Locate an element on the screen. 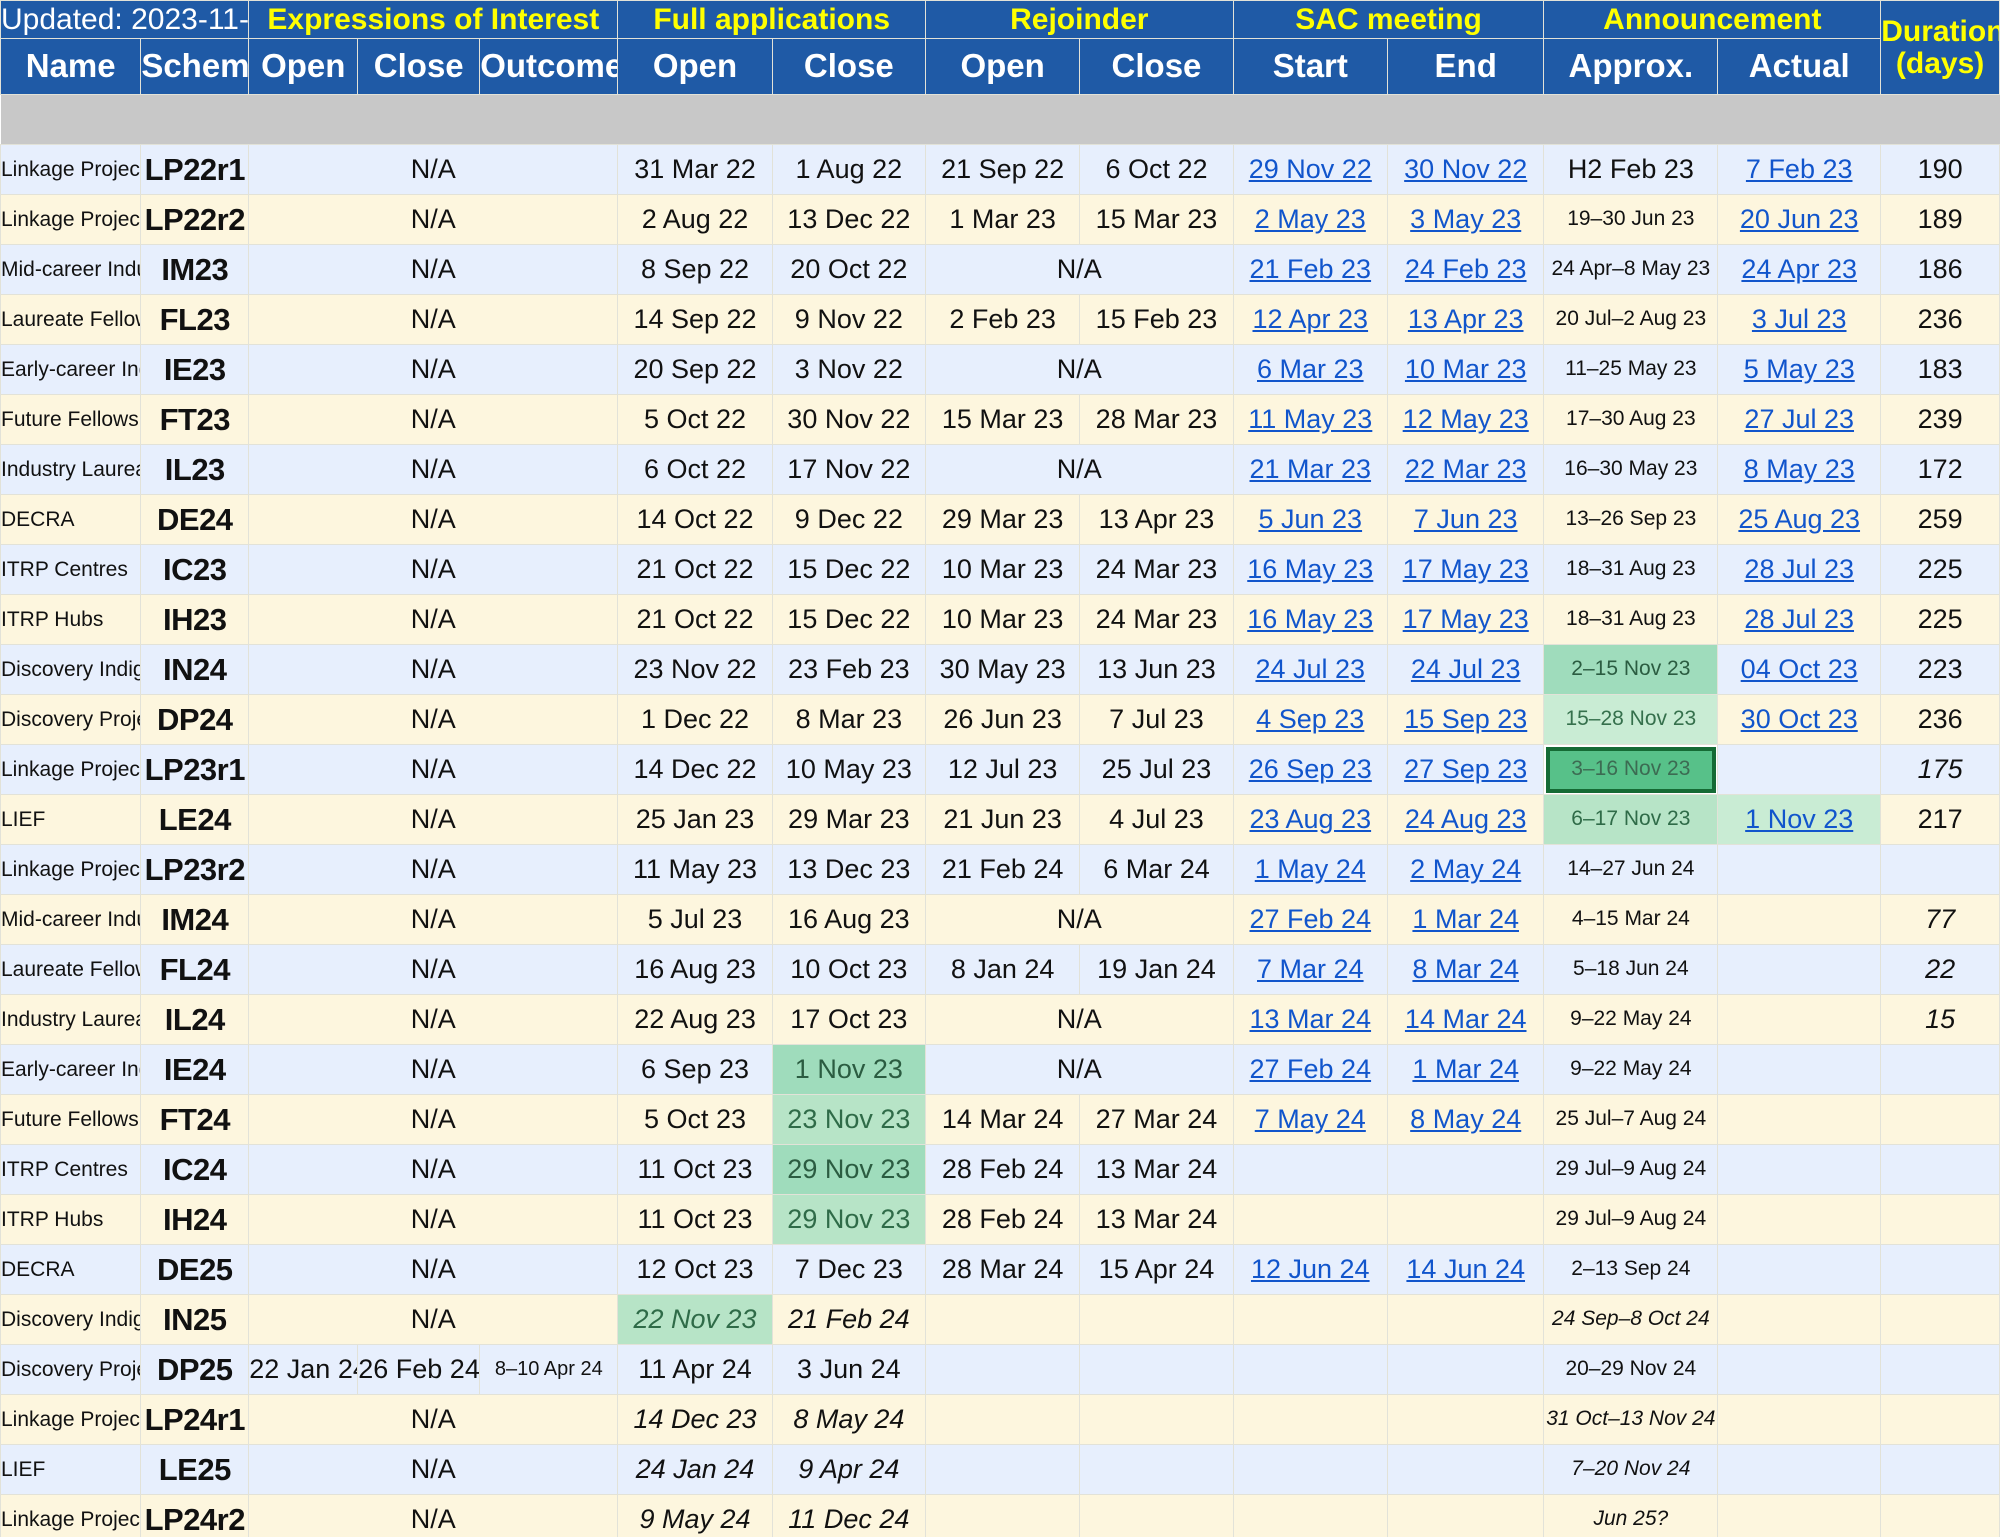  cell-sac-start: 6 Mar 23 is located at coordinates (1310, 369).